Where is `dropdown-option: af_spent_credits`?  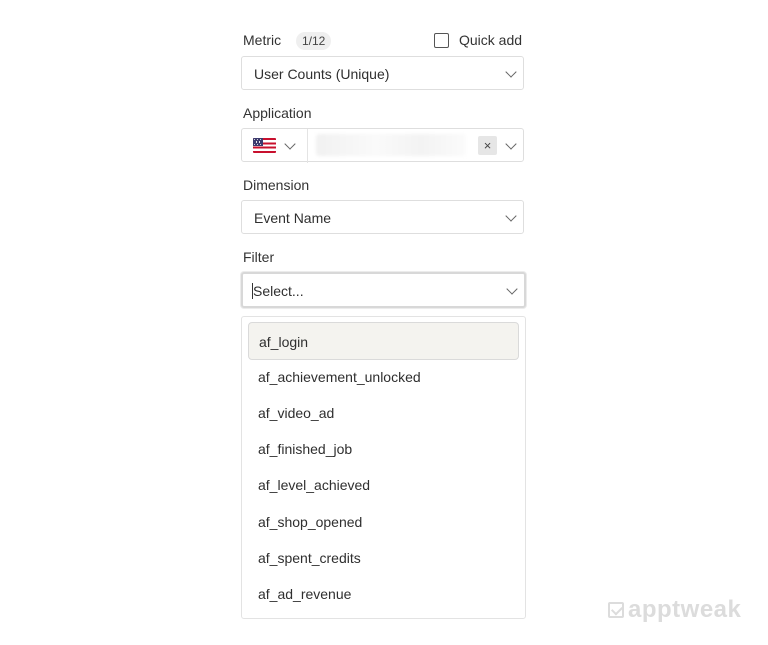
dropdown-option: af_spent_credits is located at coordinates (383, 558).